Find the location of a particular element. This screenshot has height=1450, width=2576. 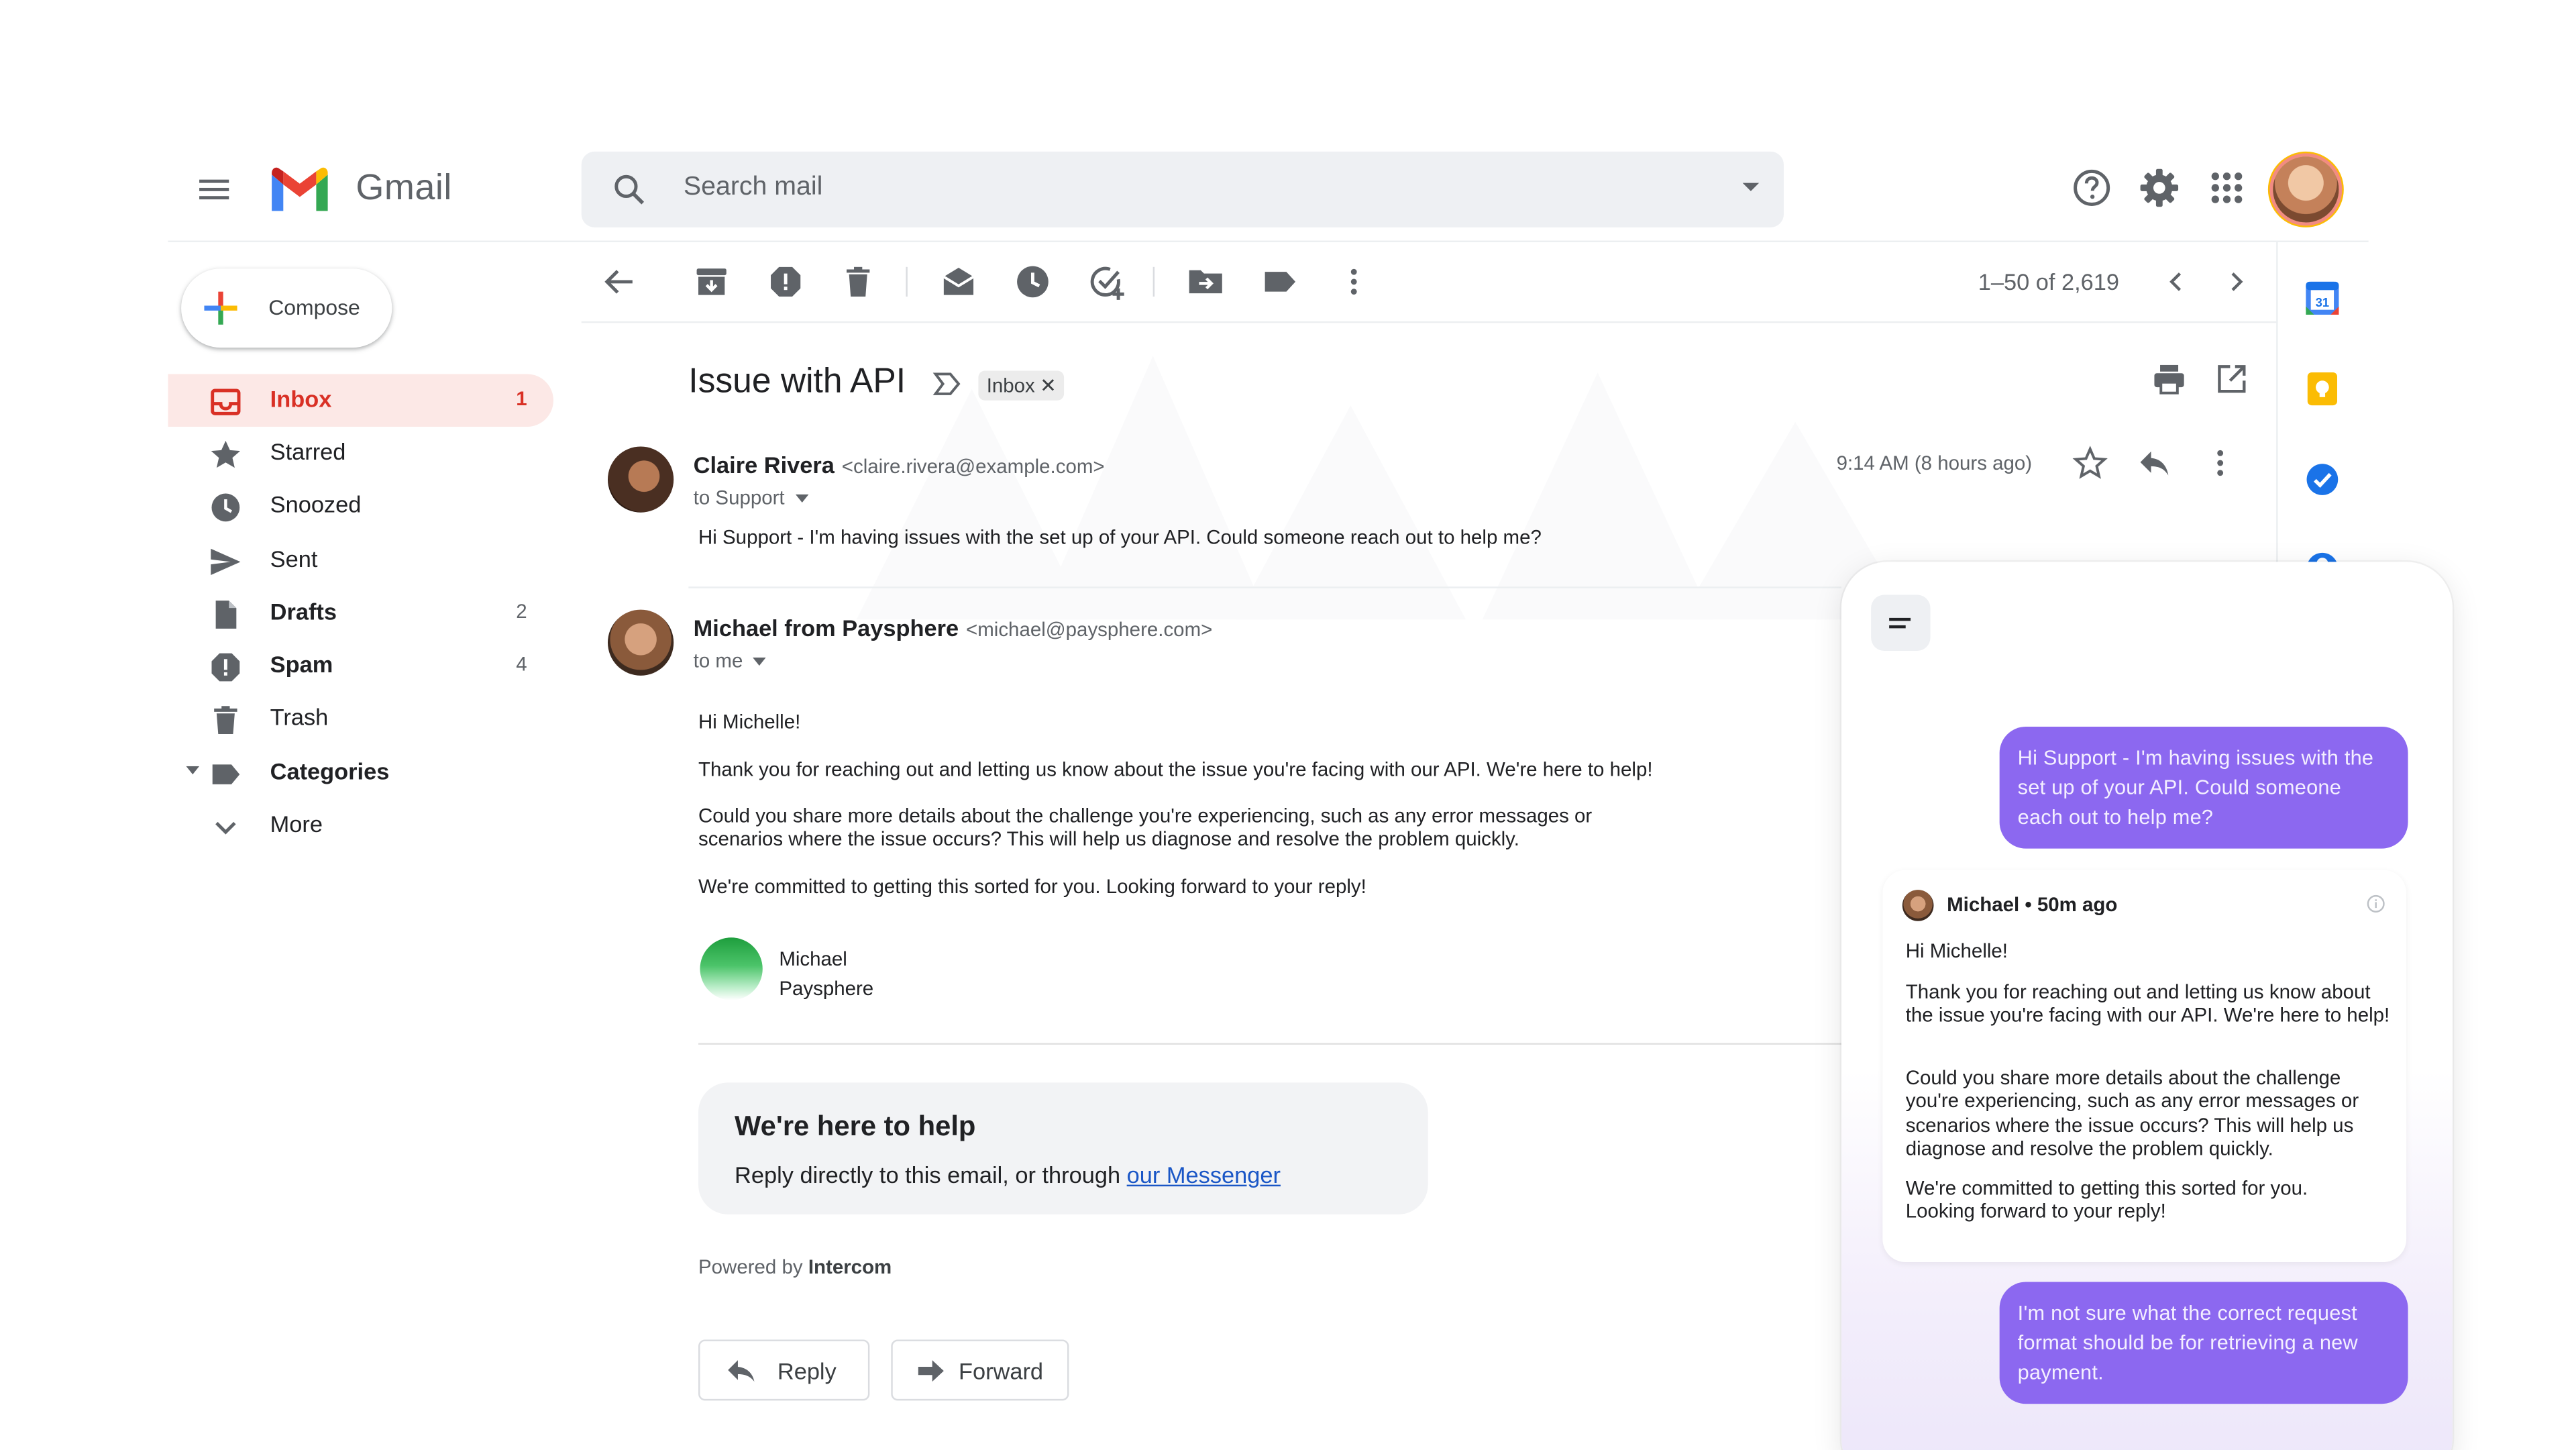

report-spam-icon is located at coordinates (786, 281).